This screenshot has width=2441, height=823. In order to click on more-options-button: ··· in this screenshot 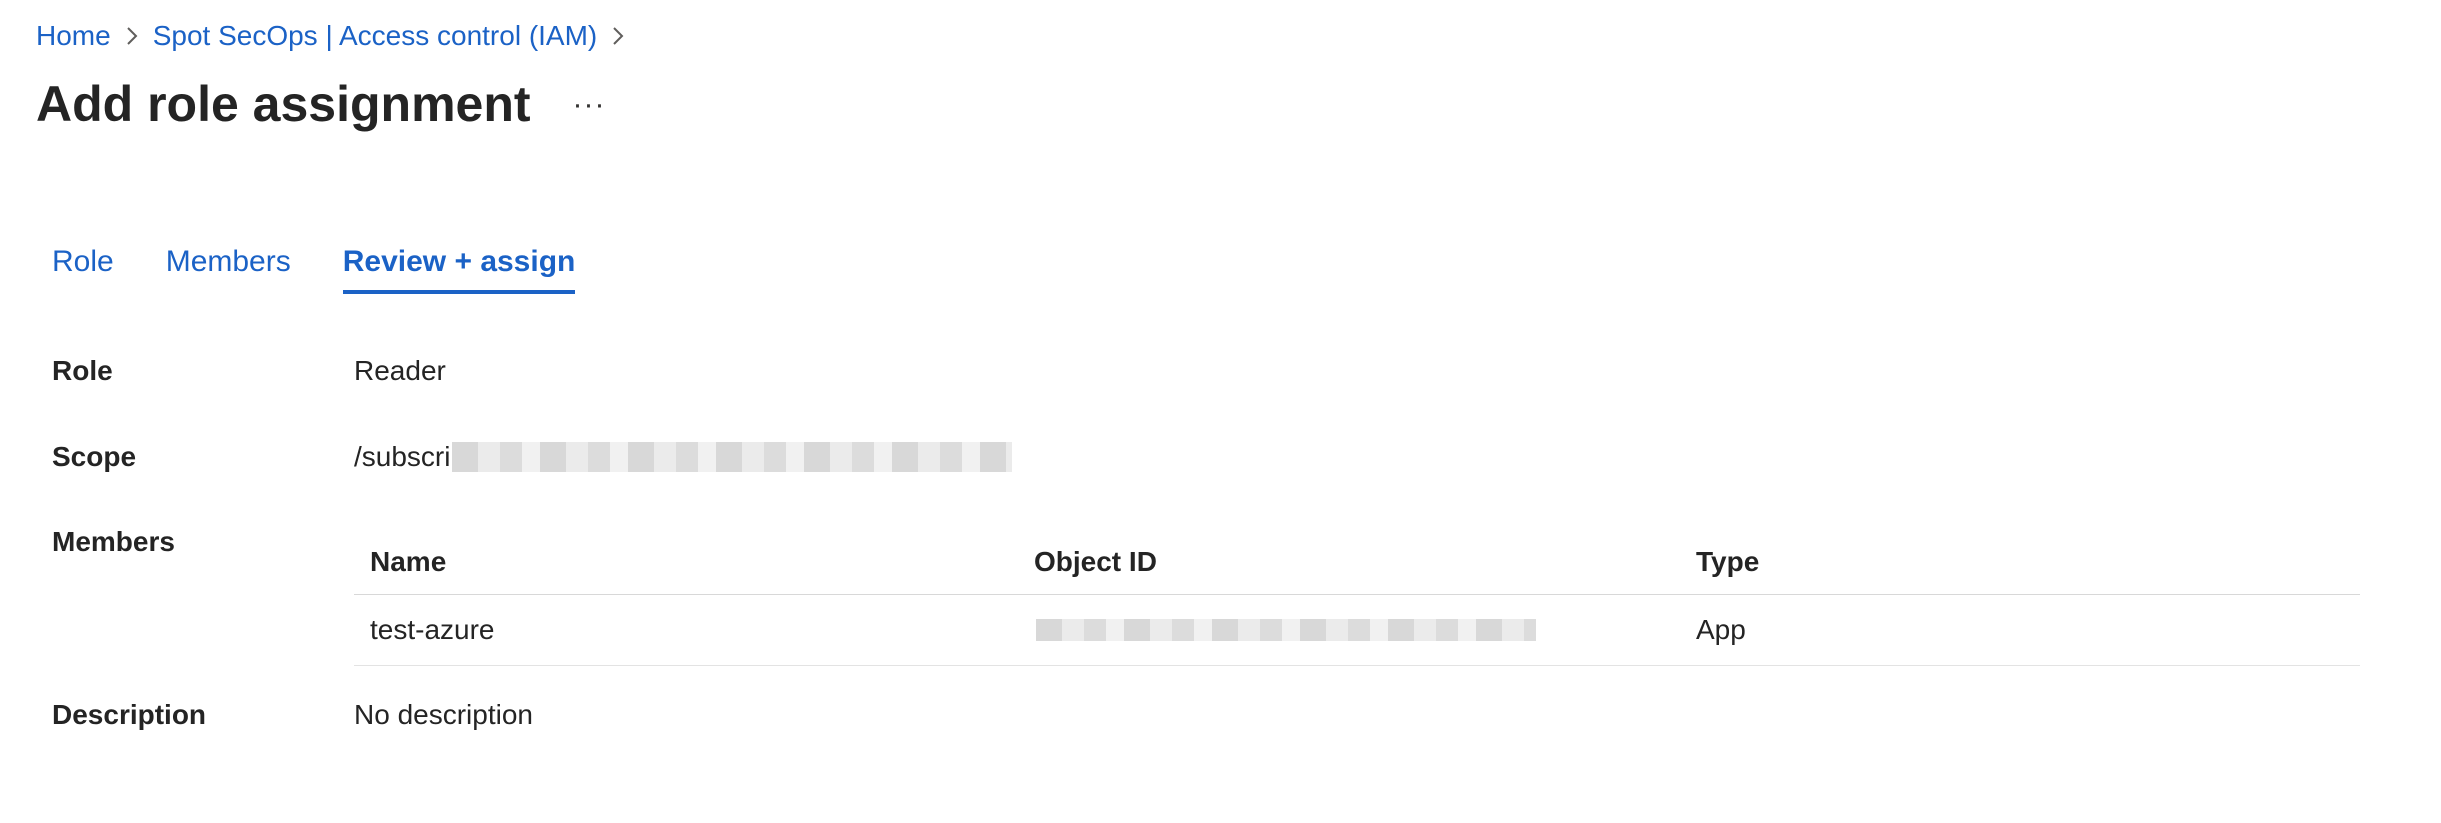, I will do `click(589, 105)`.